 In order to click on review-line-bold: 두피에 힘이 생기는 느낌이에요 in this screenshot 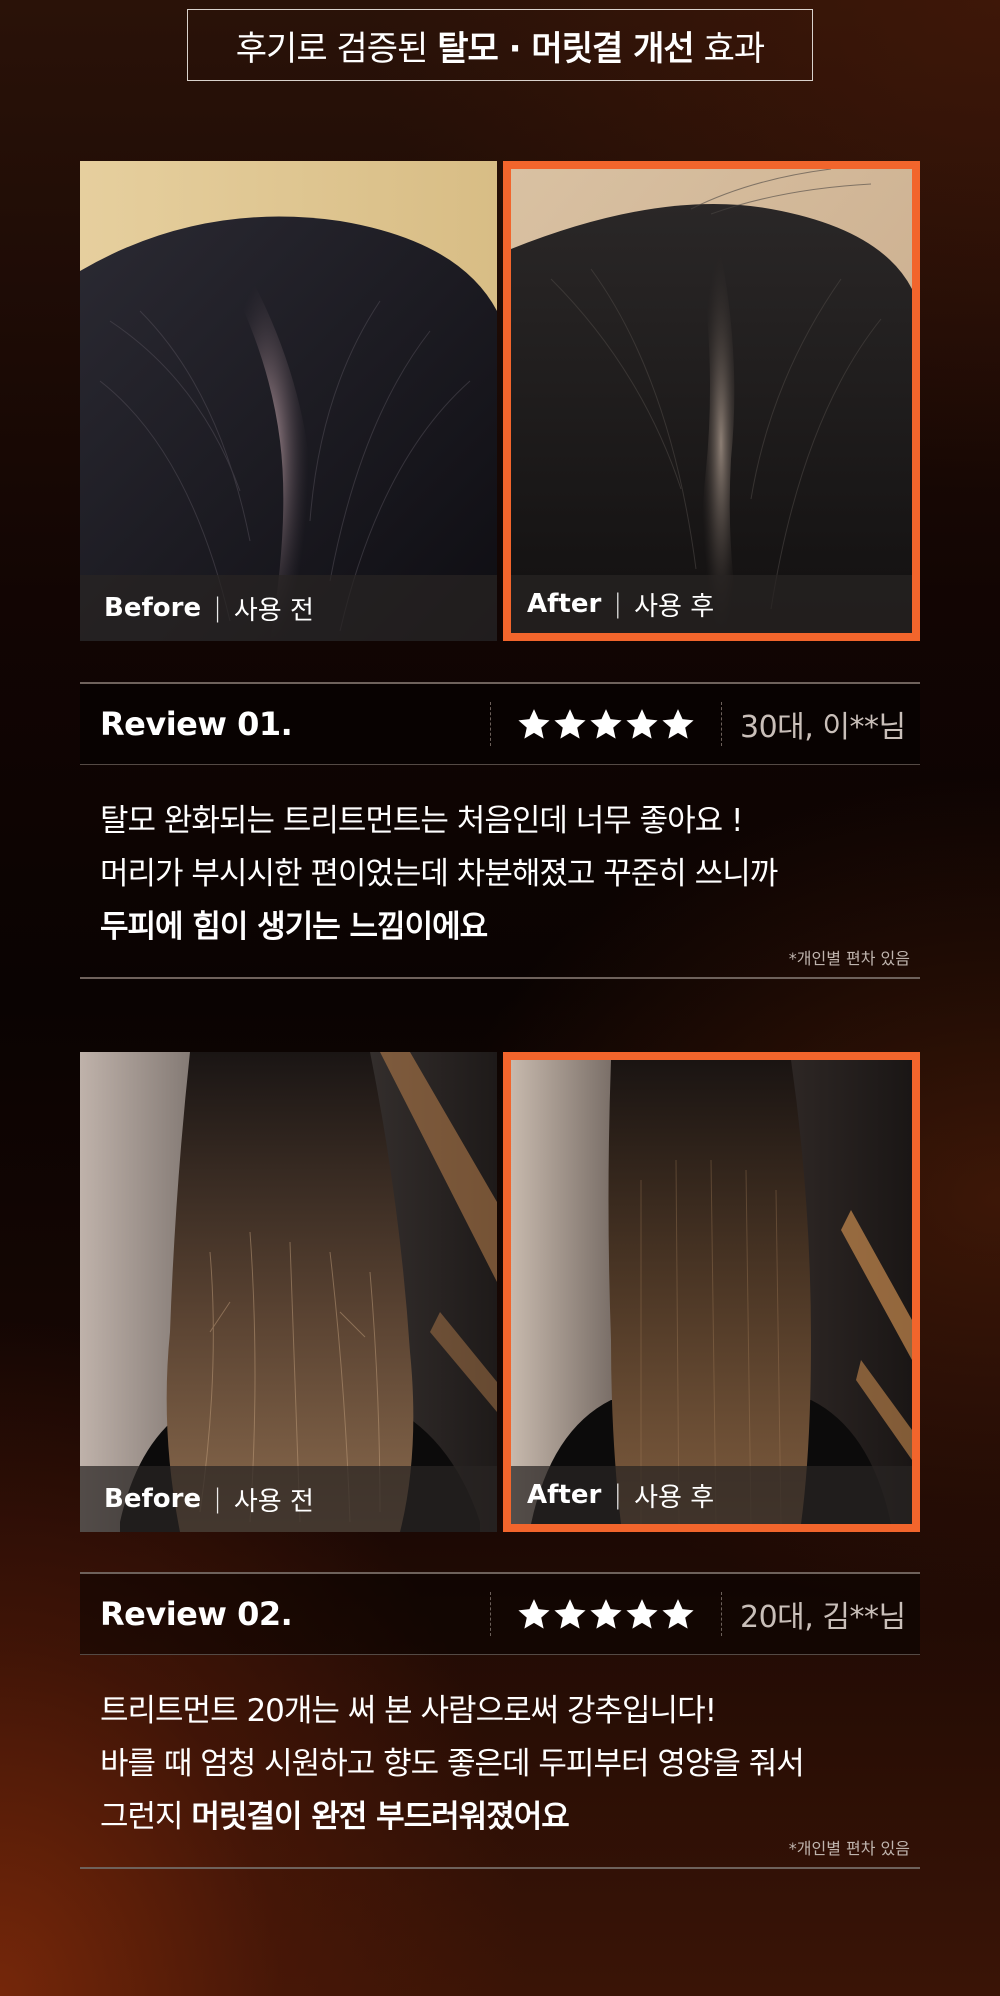, I will do `click(294, 927)`.